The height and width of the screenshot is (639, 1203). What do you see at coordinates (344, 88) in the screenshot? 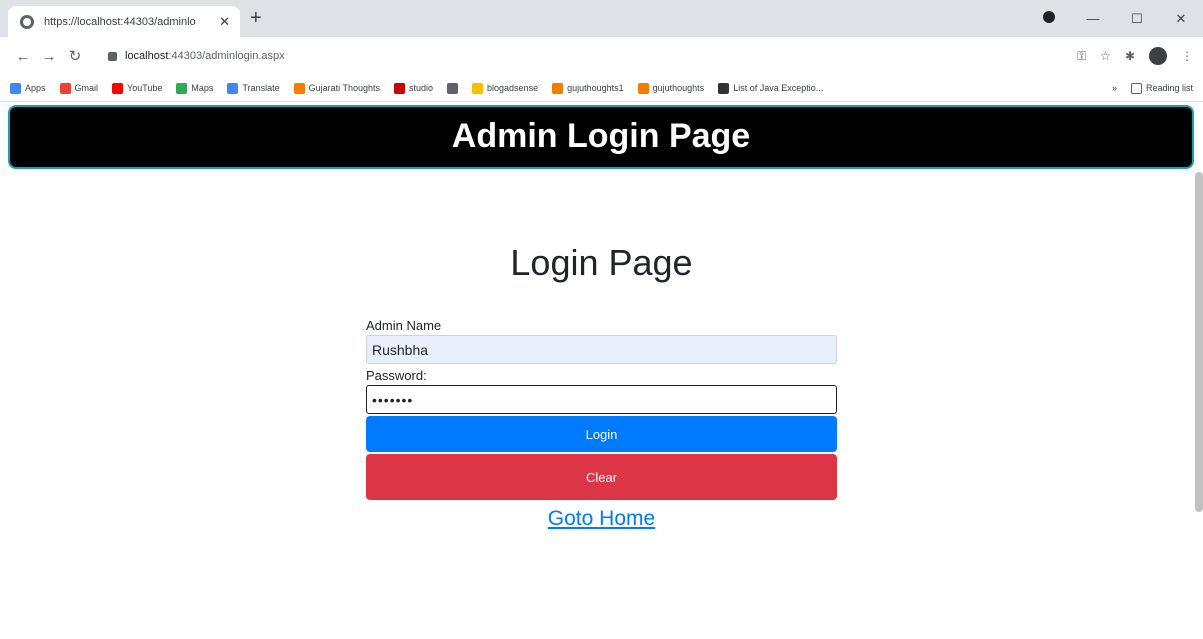
I see `bookmark-label: Gujarati Thoughts` at bounding box center [344, 88].